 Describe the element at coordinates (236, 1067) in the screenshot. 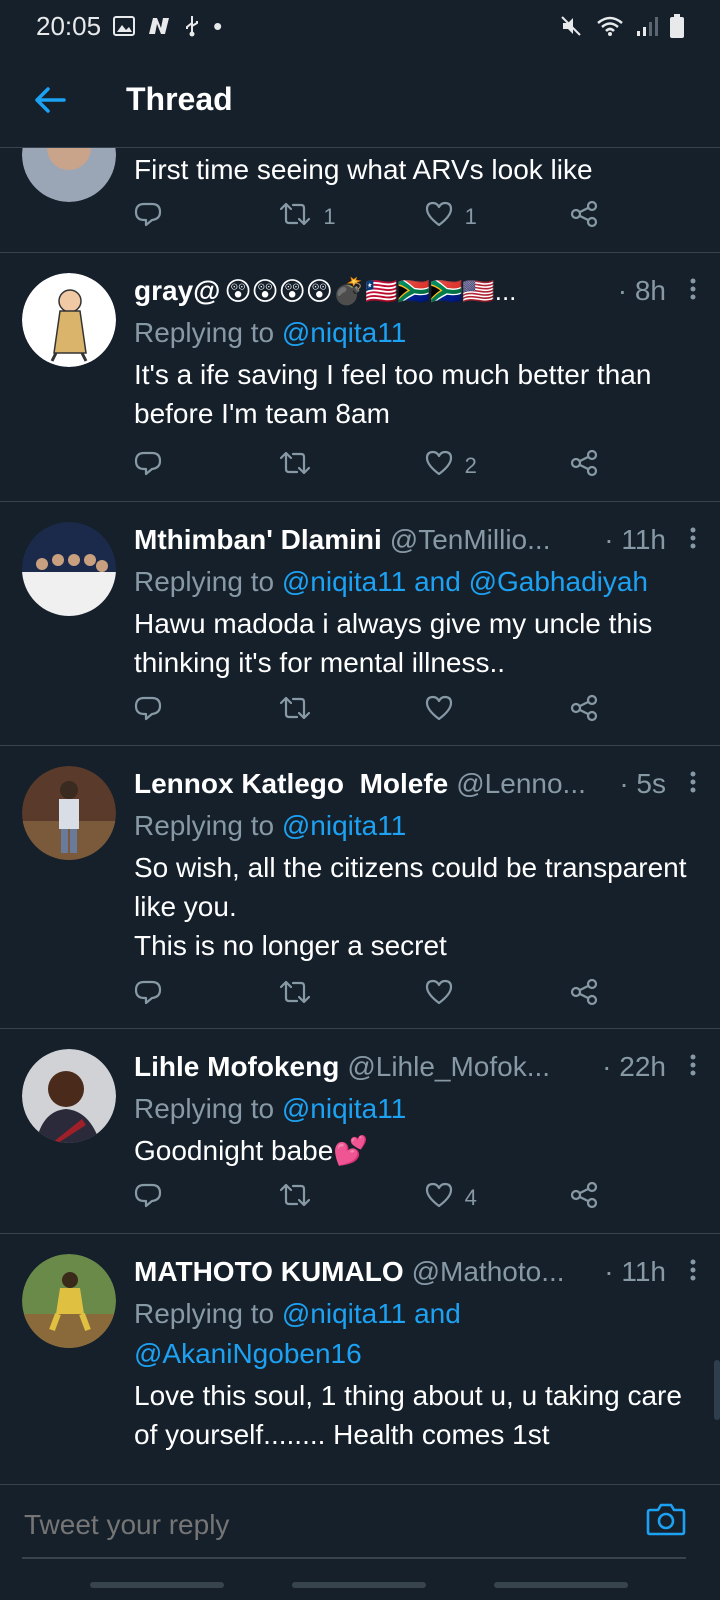

I see `author-name: Lihle Mofokeng` at that location.